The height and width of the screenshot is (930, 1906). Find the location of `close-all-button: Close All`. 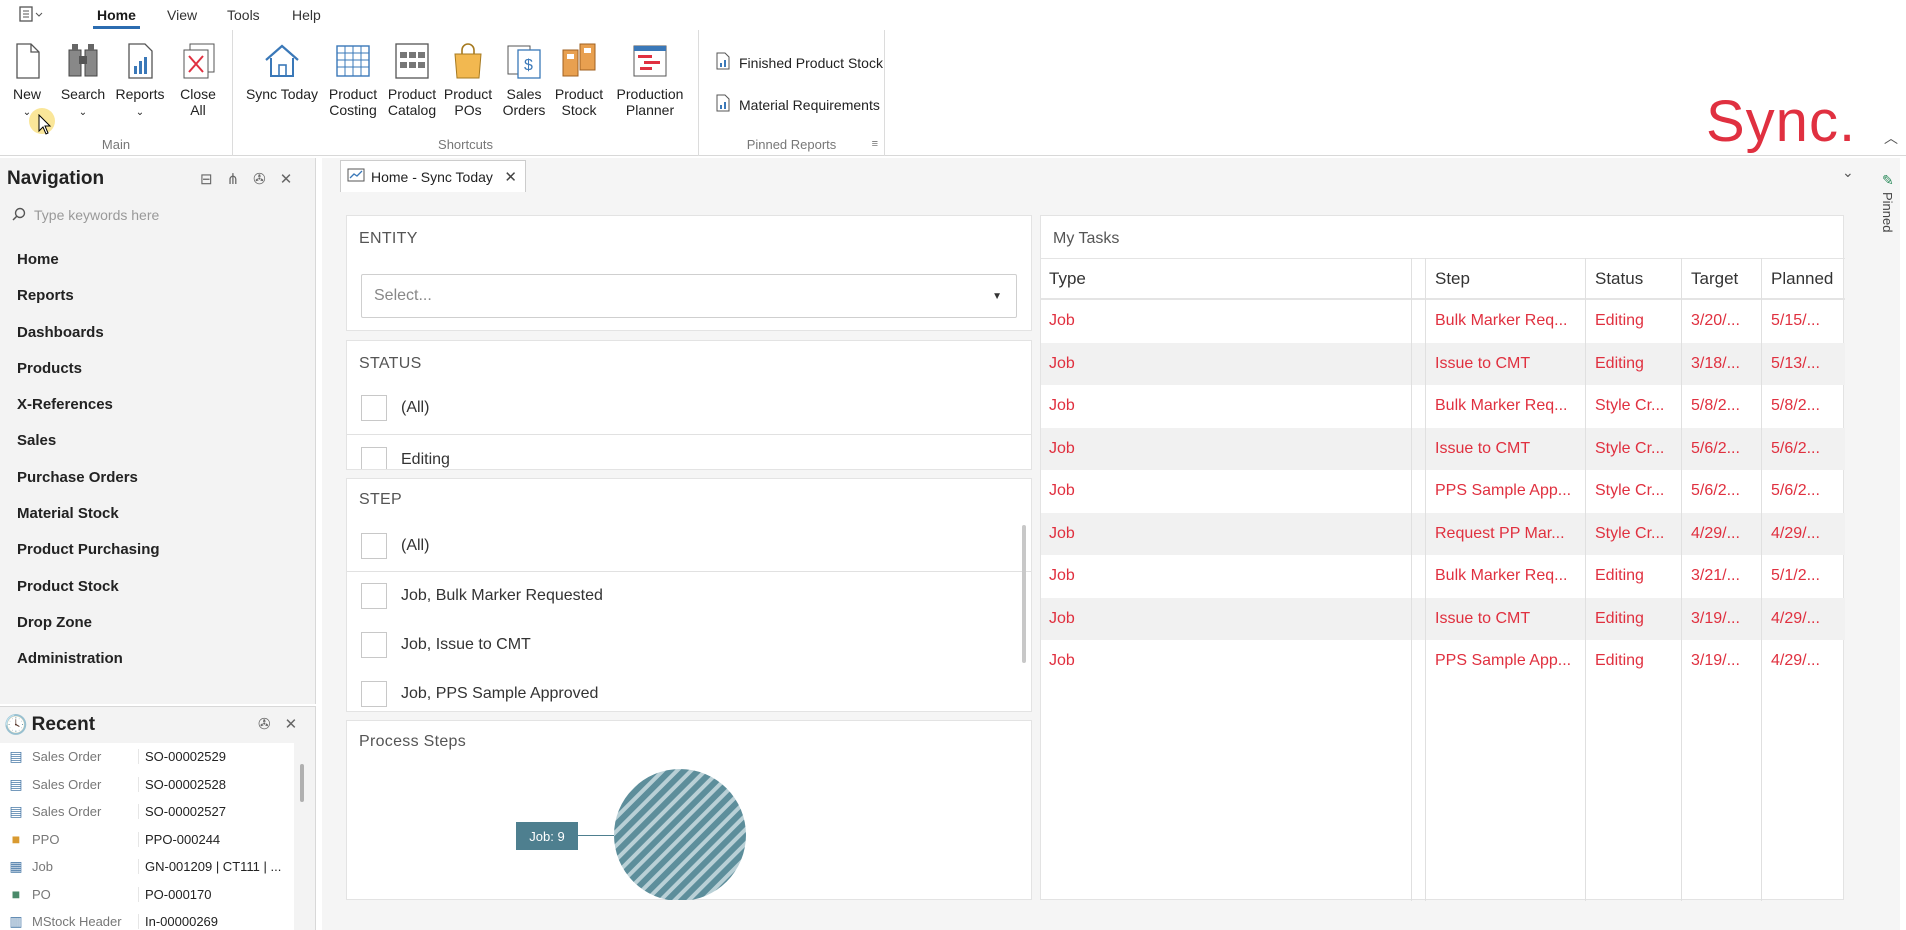

close-all-button: Close All is located at coordinates (198, 79).